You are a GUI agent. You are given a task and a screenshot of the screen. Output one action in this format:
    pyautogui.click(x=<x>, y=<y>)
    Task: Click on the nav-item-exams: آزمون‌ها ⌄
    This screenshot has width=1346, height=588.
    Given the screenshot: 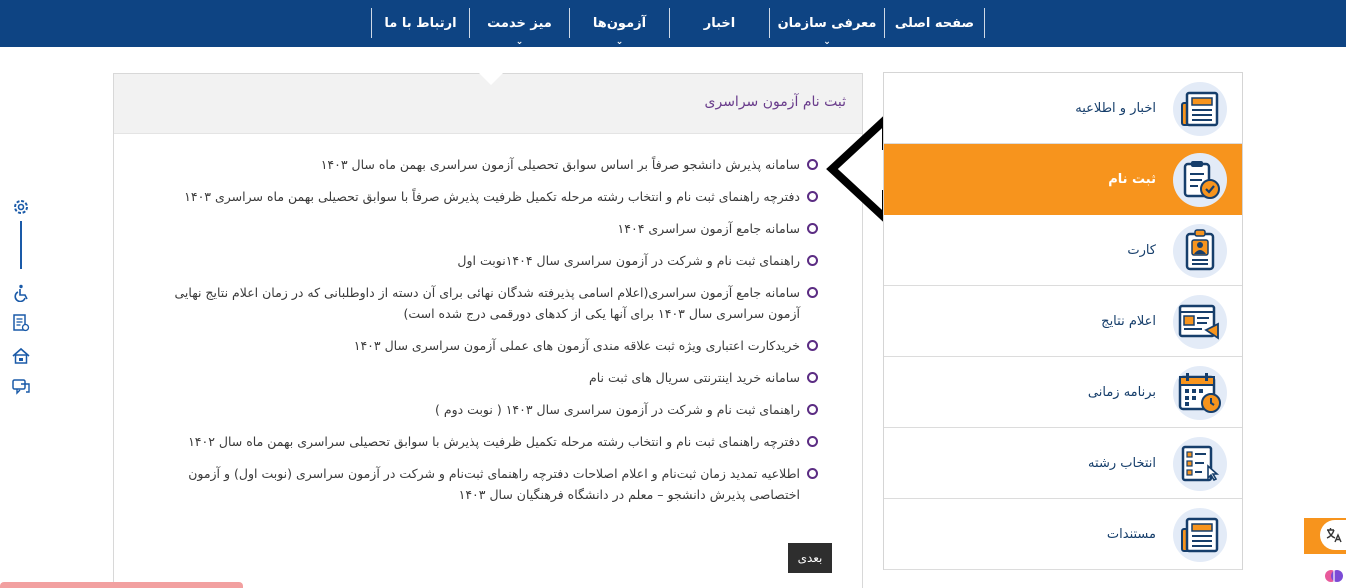 What is the action you would take?
    pyautogui.click(x=619, y=27)
    